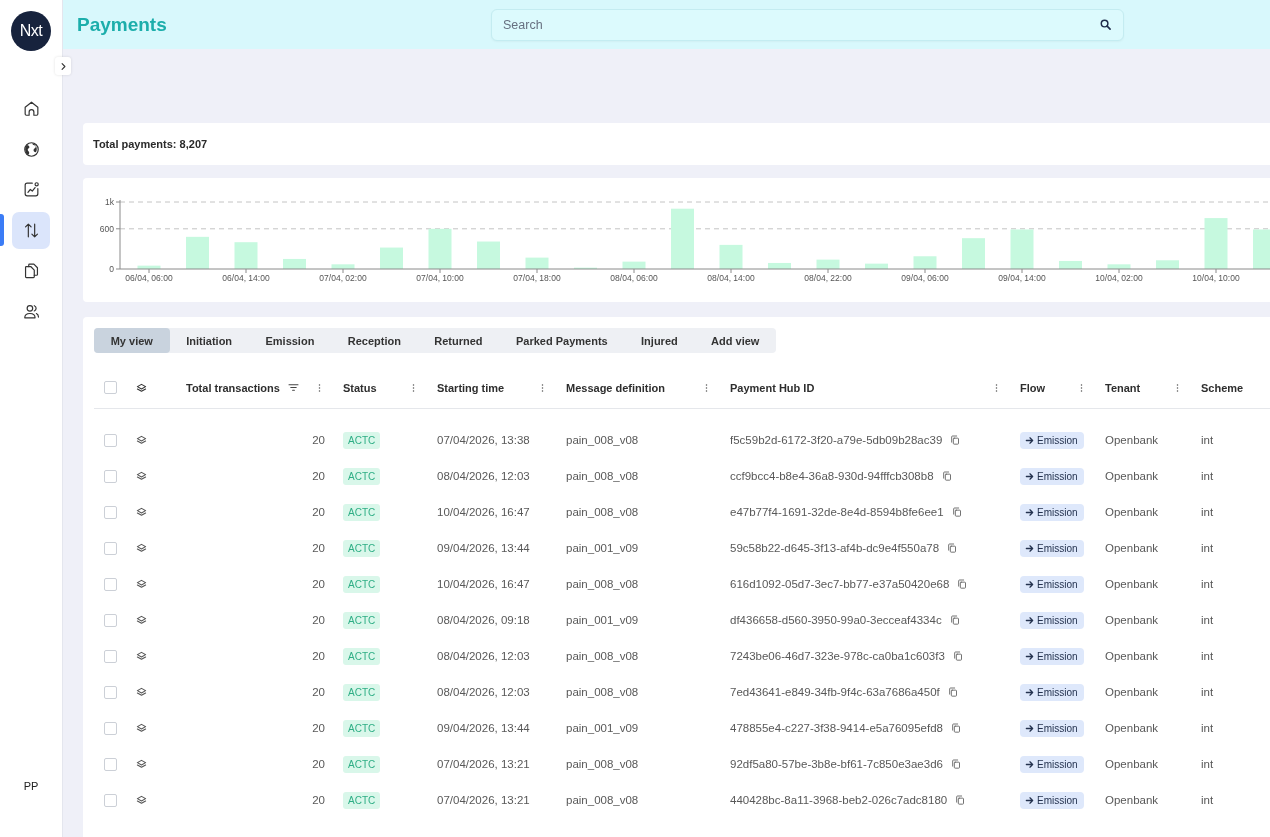  What do you see at coordinates (1119, 278) in the screenshot?
I see `tick-label: 10/04, 02:00` at bounding box center [1119, 278].